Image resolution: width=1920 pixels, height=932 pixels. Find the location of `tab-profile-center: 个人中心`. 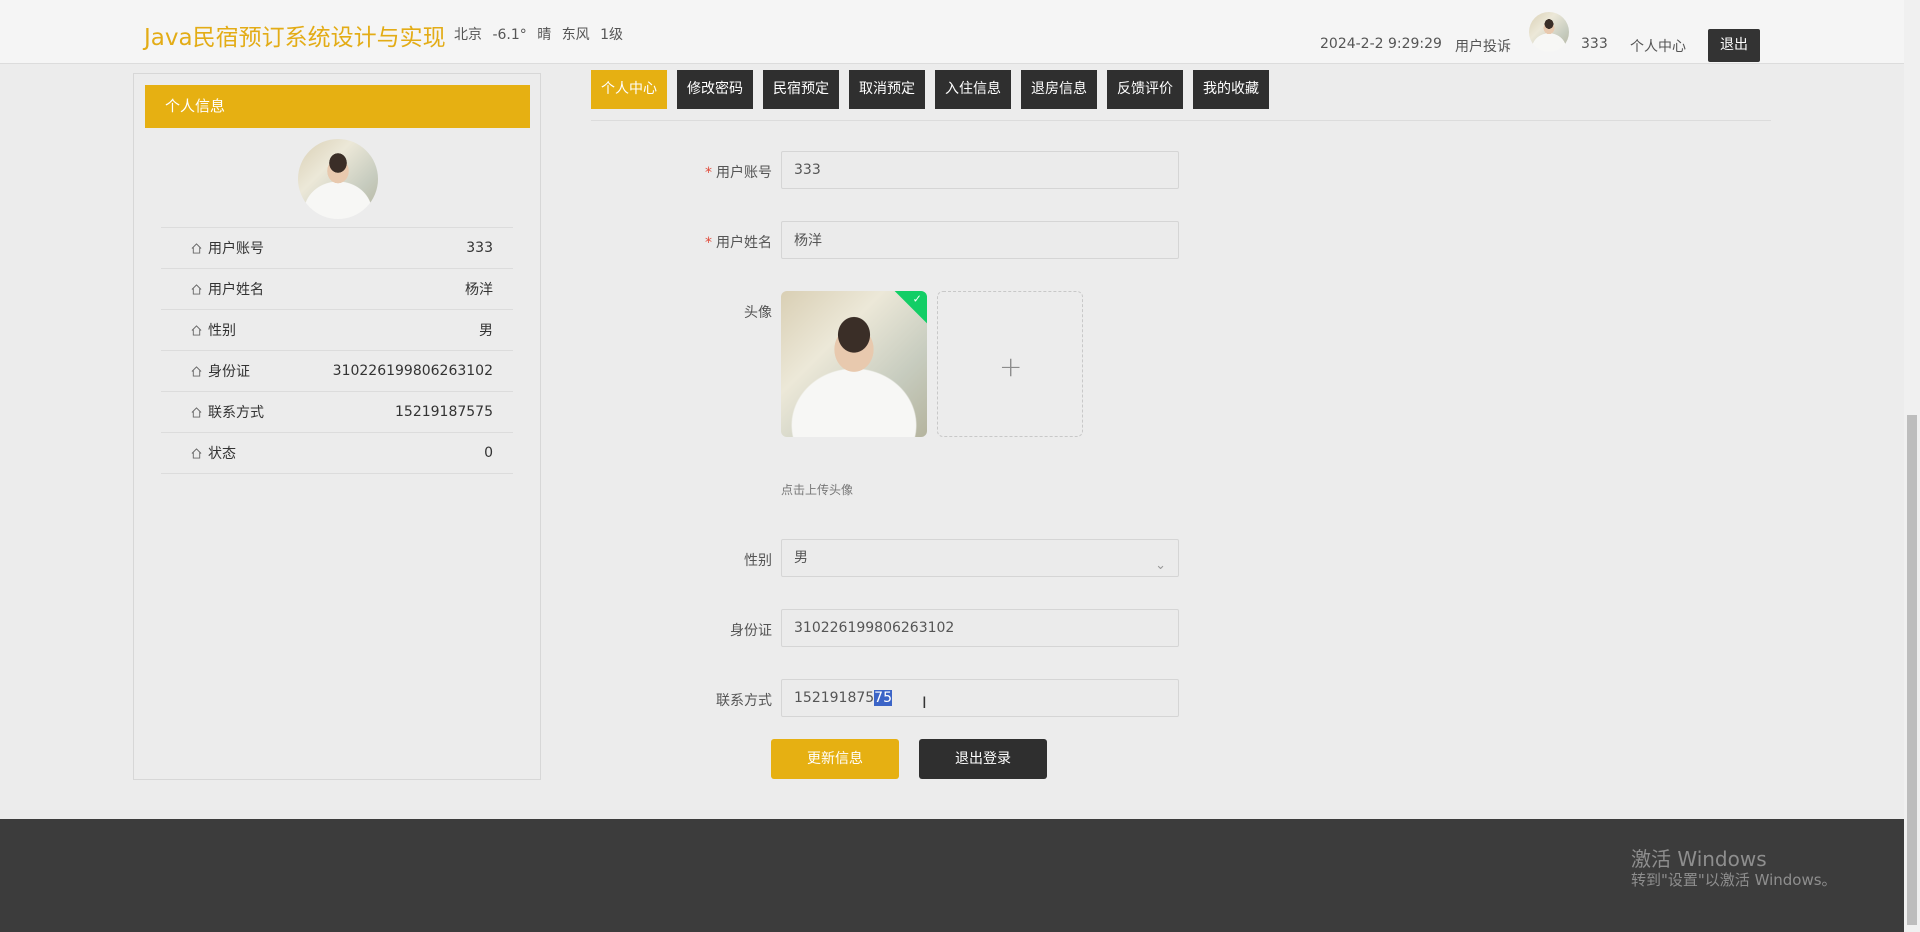

tab-profile-center: 个人中心 is located at coordinates (629, 89).